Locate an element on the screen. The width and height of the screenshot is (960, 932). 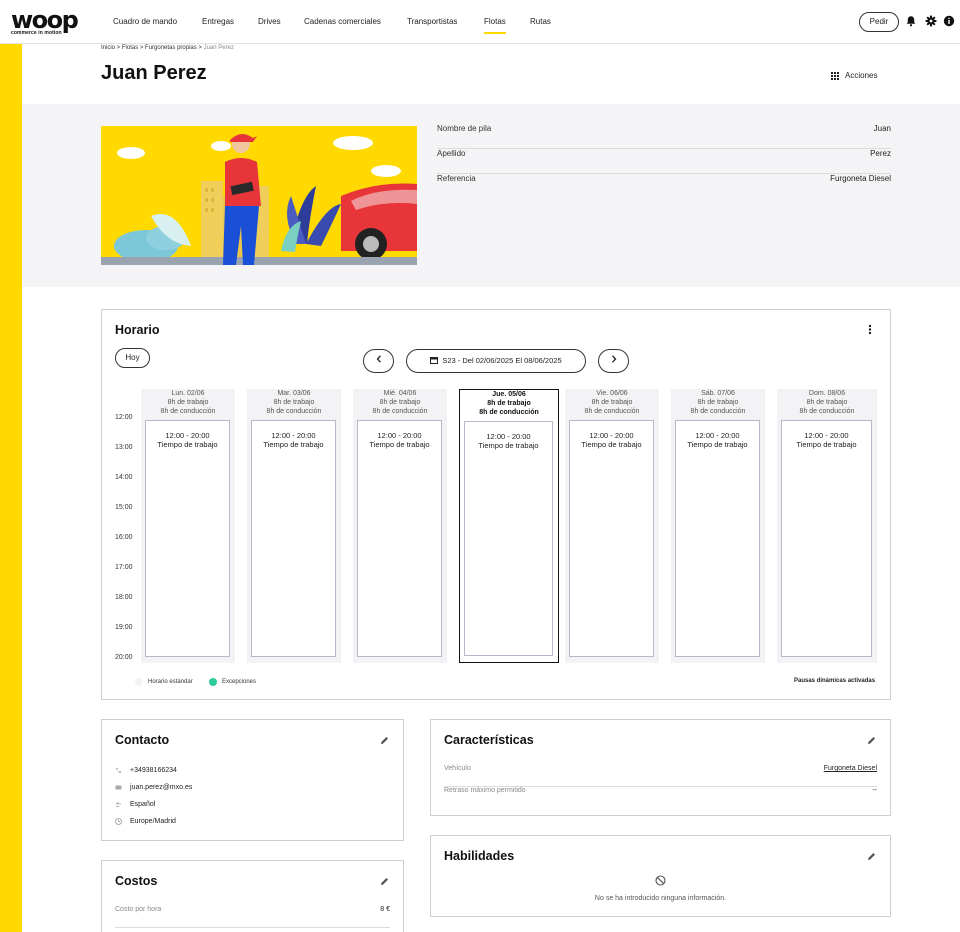
phone-icon is located at coordinates (118, 771).